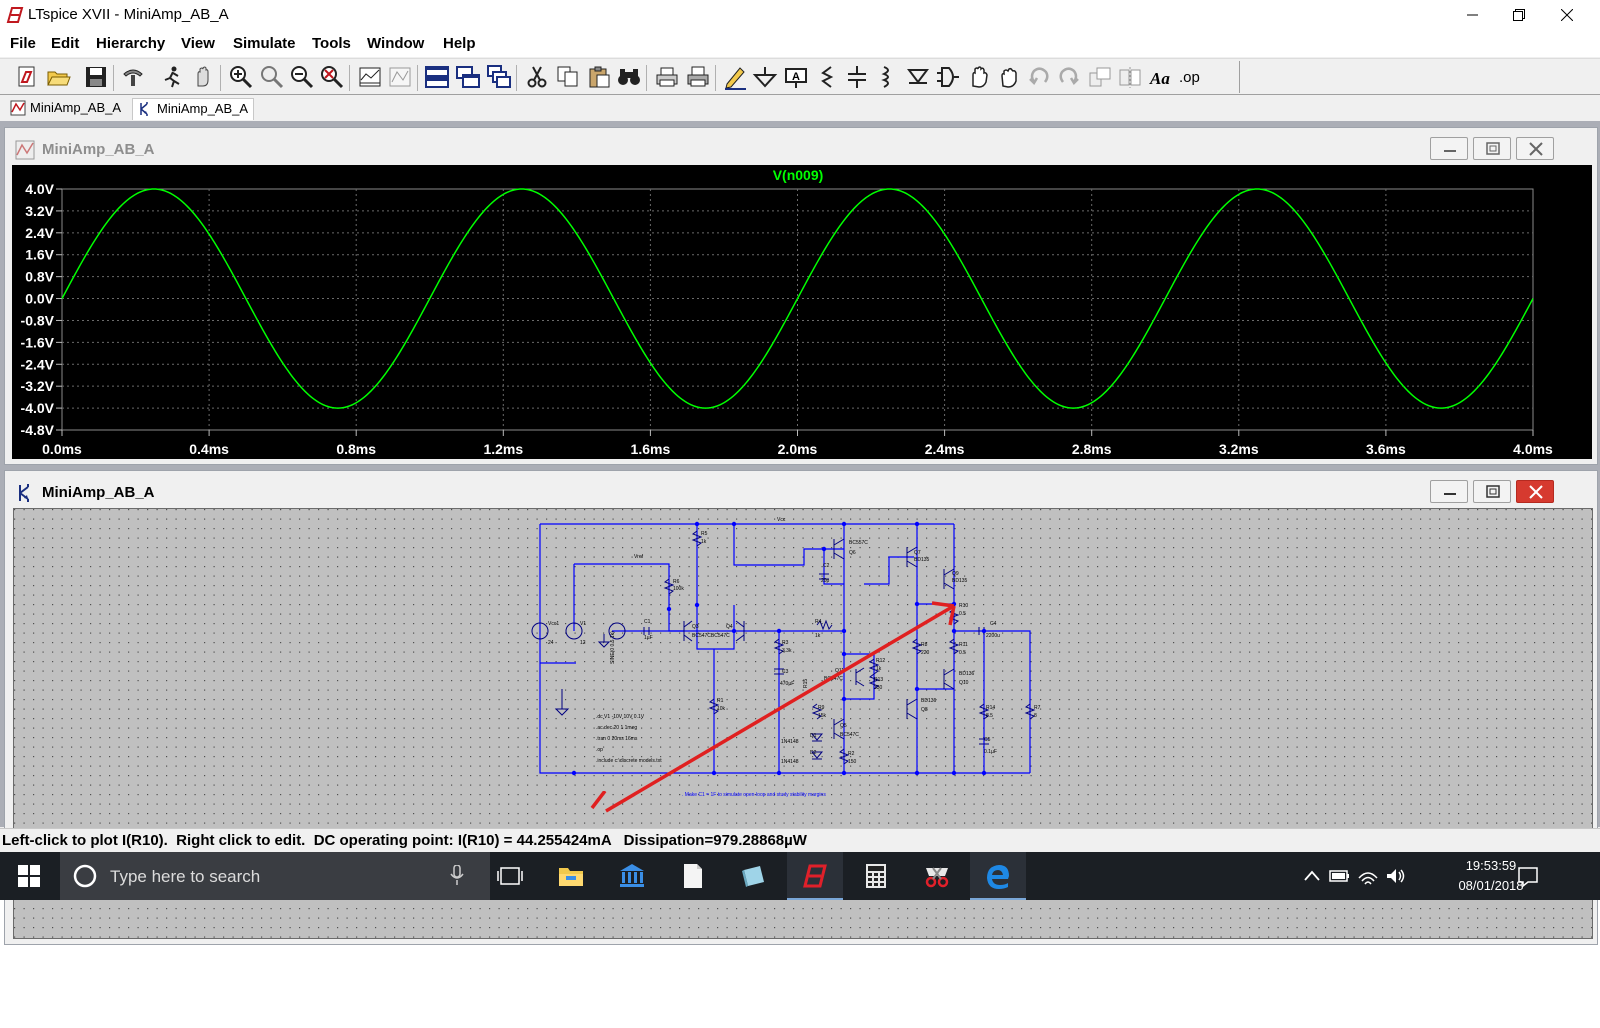 The height and width of the screenshot is (1028, 1600). Describe the element at coordinates (332, 77) in the screenshot. I see `zoom-cancel-icon` at that location.